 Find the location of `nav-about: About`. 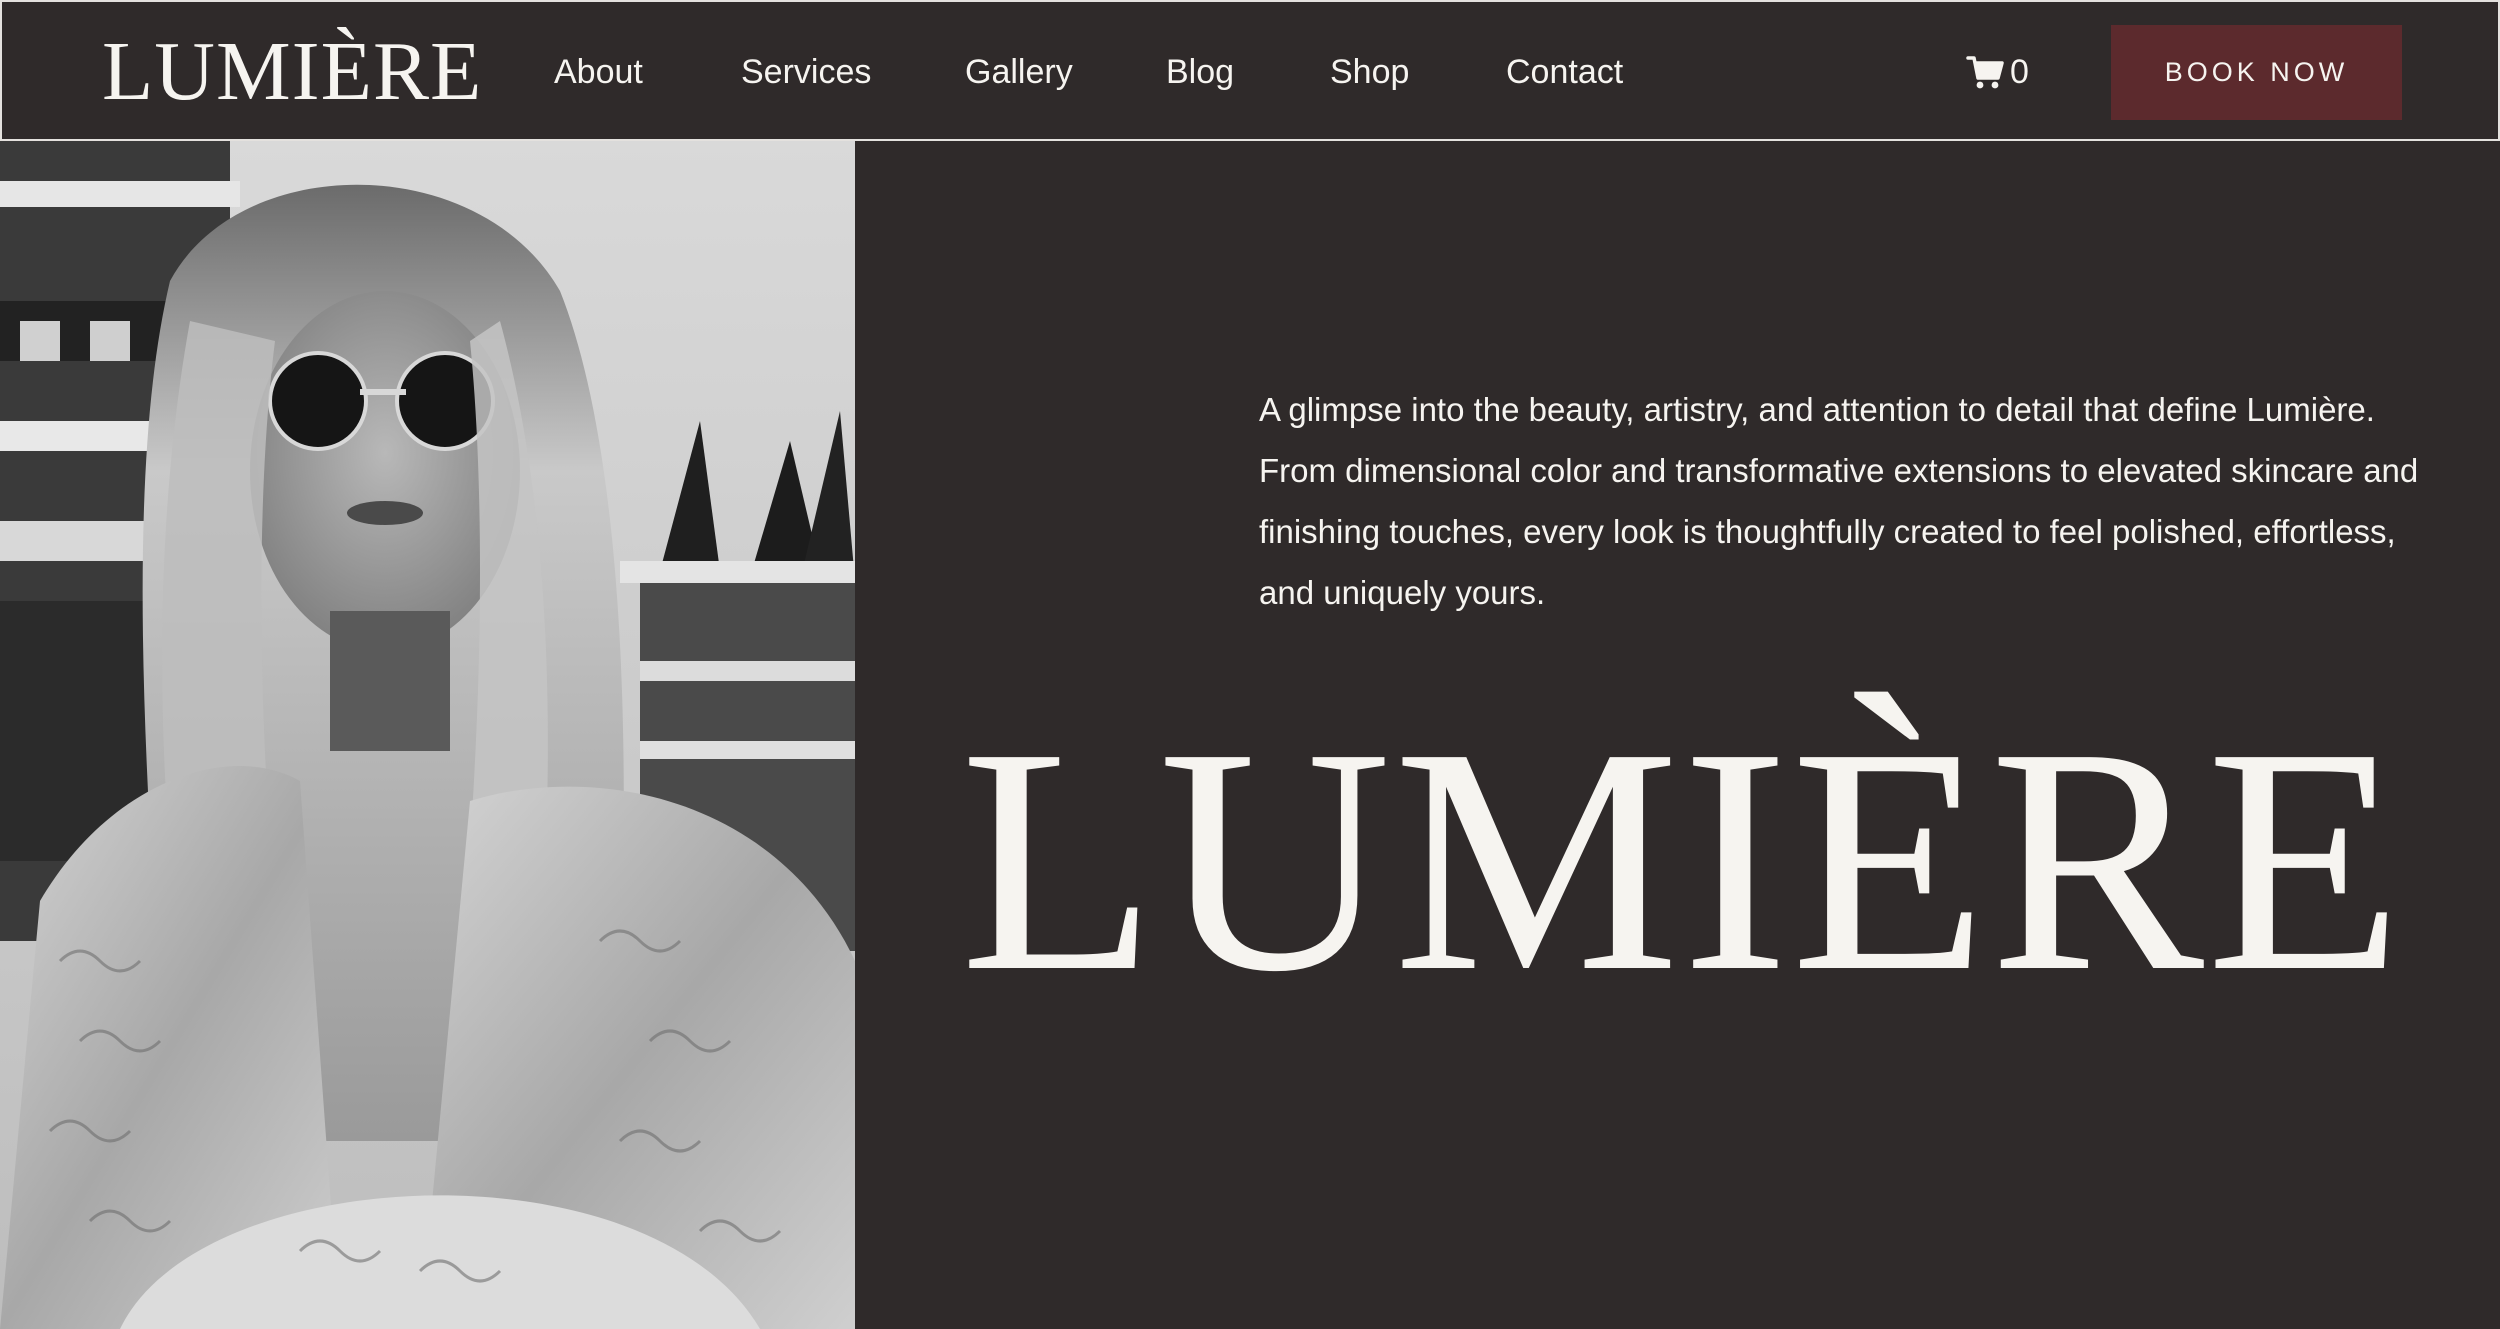

nav-about: About is located at coordinates (598, 72).